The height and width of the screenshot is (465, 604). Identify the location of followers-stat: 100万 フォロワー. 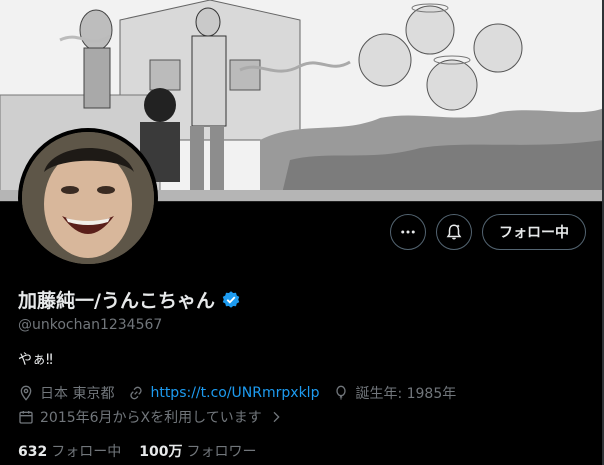
(197, 451).